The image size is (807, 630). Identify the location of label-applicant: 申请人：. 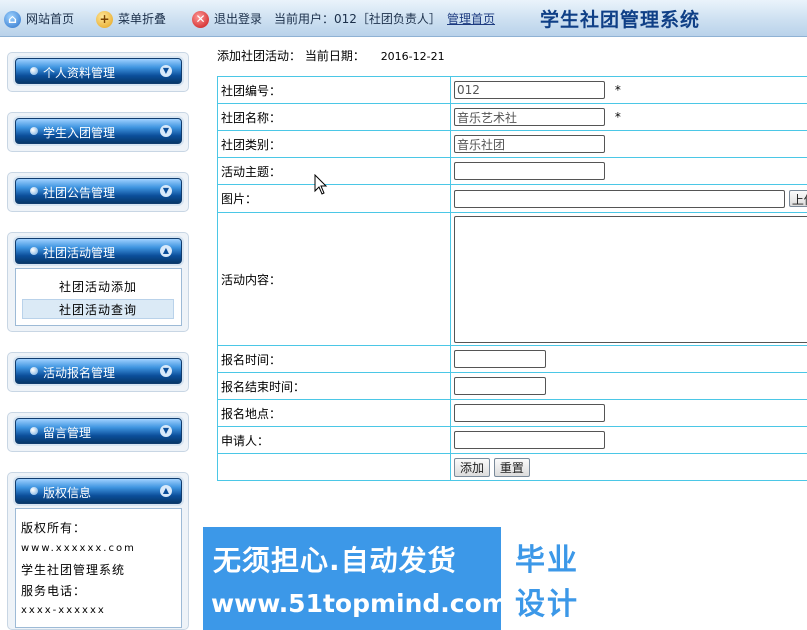
(334, 440).